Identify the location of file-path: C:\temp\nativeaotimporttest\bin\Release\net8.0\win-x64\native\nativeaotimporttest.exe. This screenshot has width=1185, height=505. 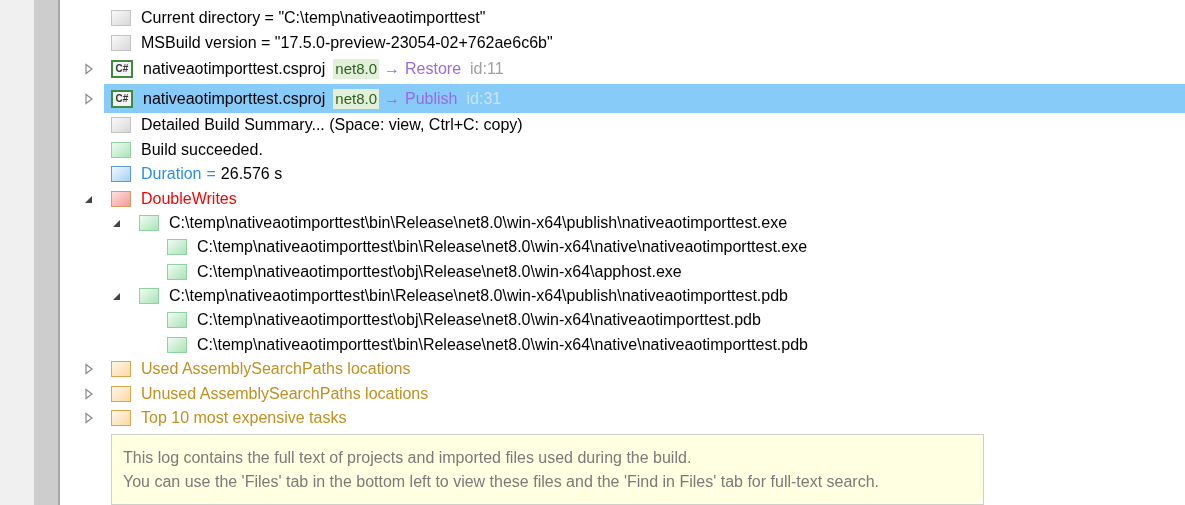
(502, 247).